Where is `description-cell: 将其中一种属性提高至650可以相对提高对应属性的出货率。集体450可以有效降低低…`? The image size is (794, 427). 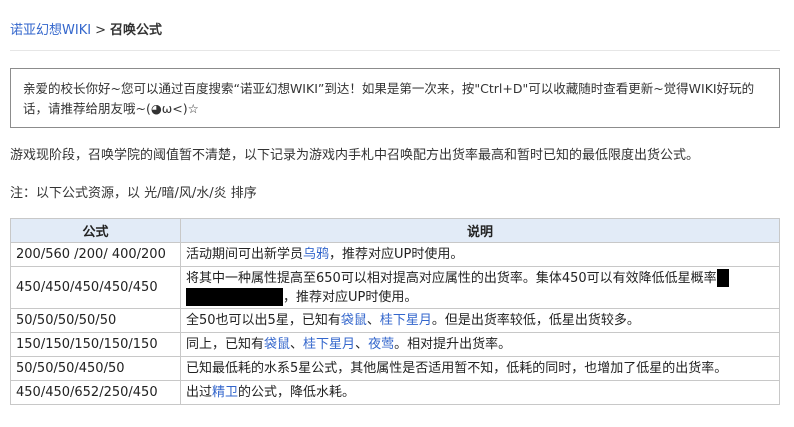
description-cell: 将其中一种属性提高至650可以相对提高对应属性的出货率。集体450可以有效降低低… is located at coordinates (480, 287).